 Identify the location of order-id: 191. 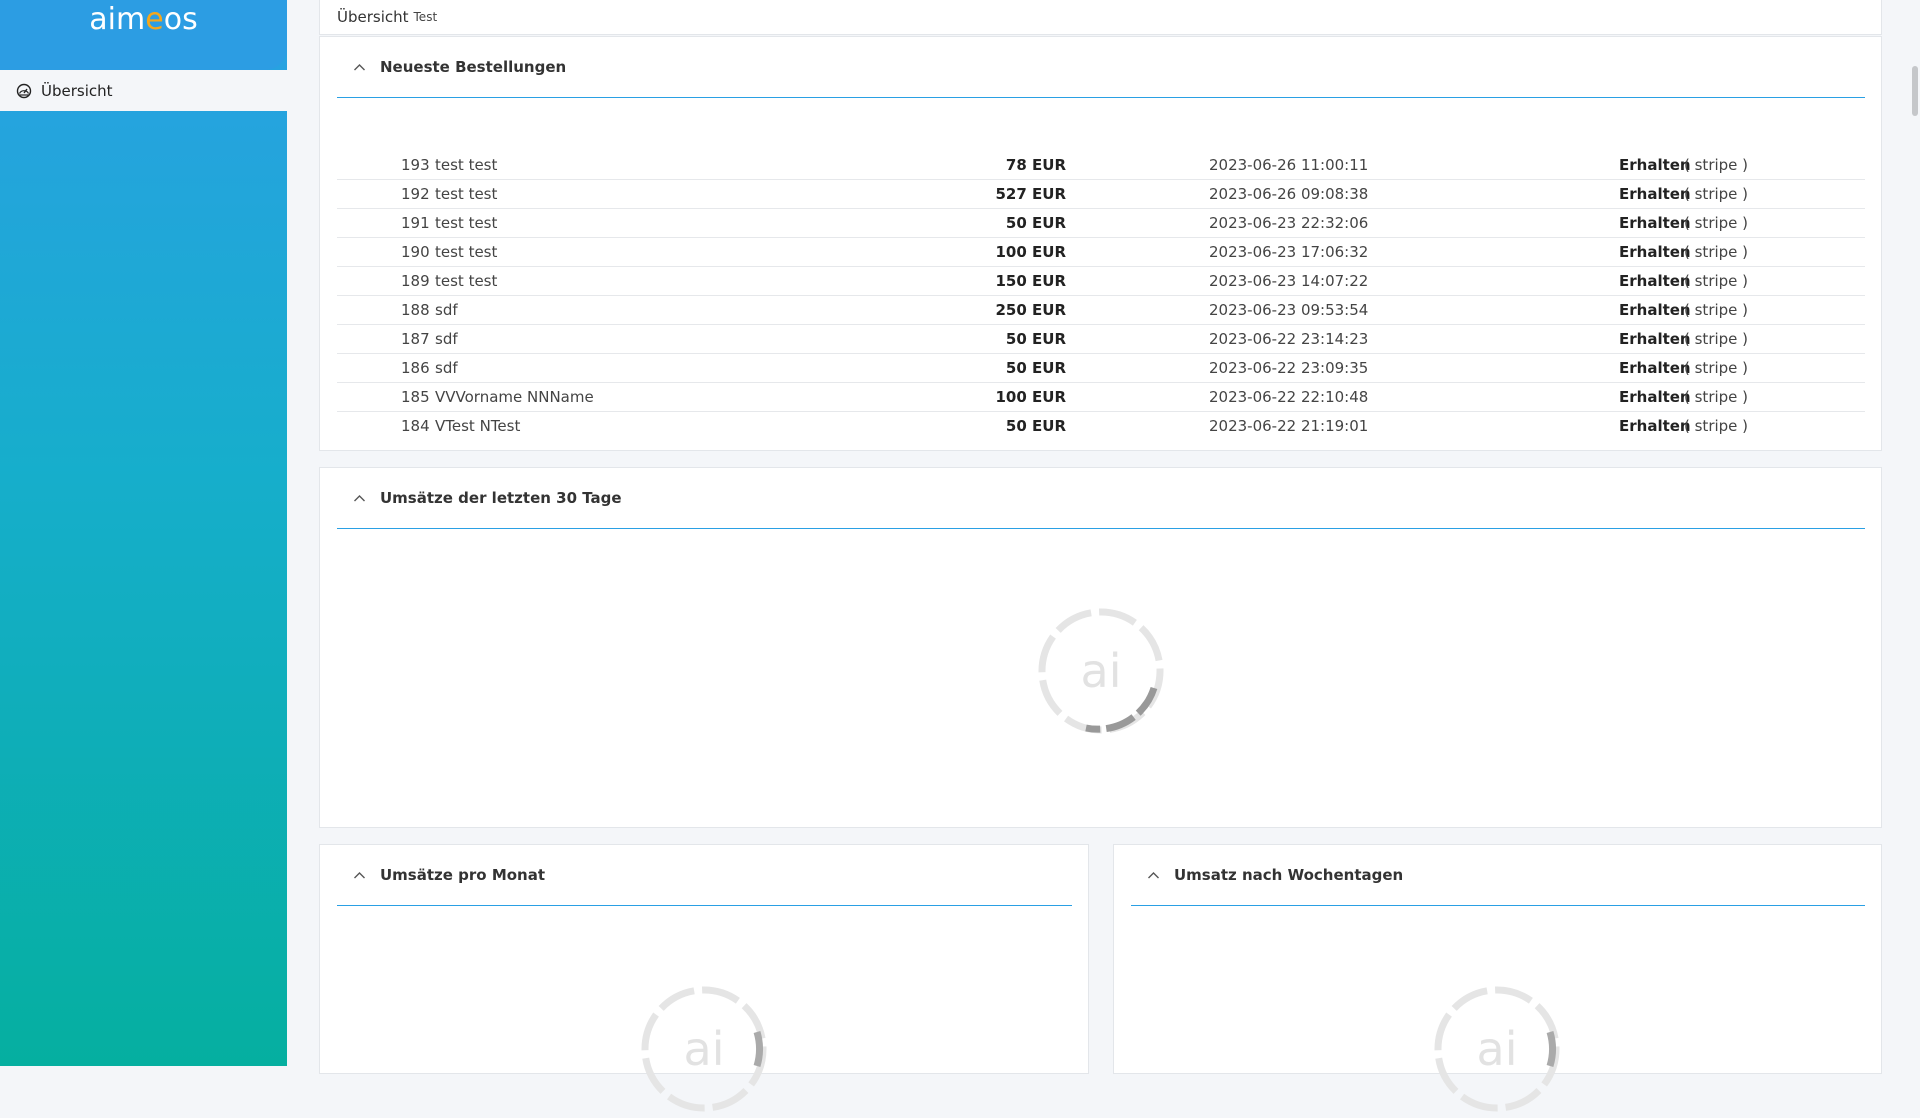
(415, 223).